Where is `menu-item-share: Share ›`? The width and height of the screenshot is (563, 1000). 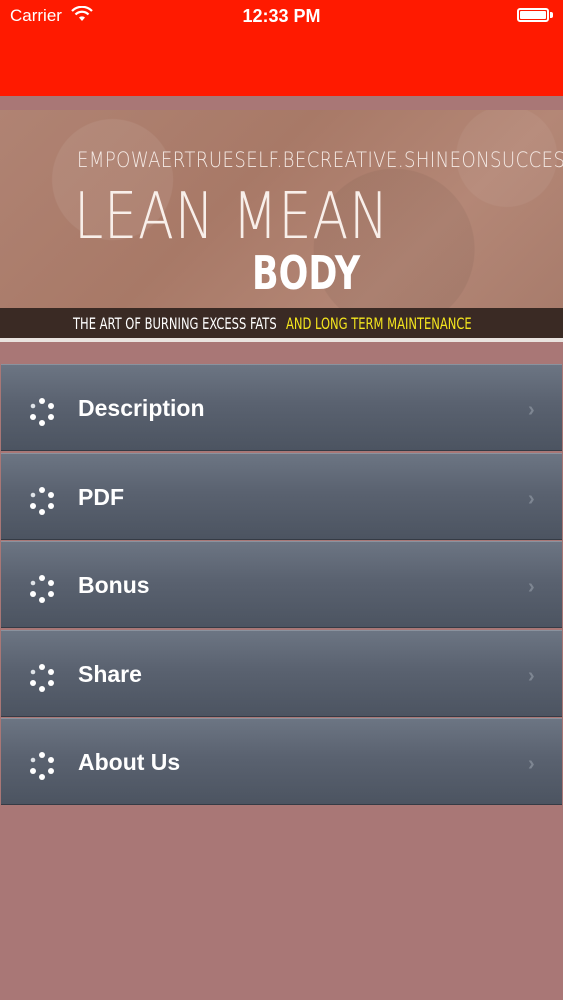 menu-item-share: Share › is located at coordinates (281, 673).